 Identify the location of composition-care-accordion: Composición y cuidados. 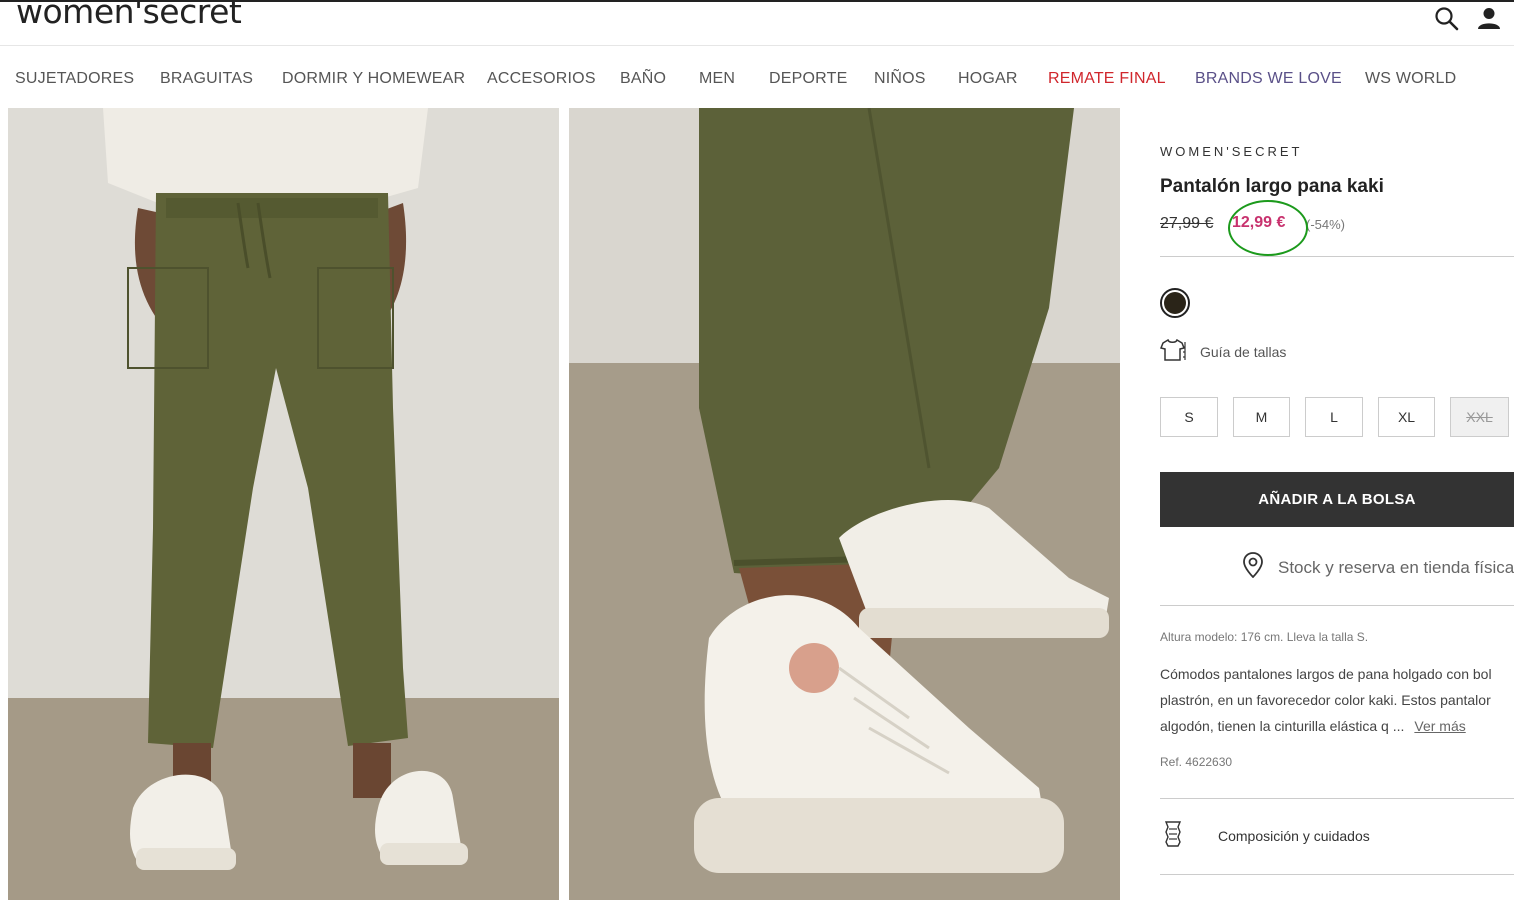
(1265, 836).